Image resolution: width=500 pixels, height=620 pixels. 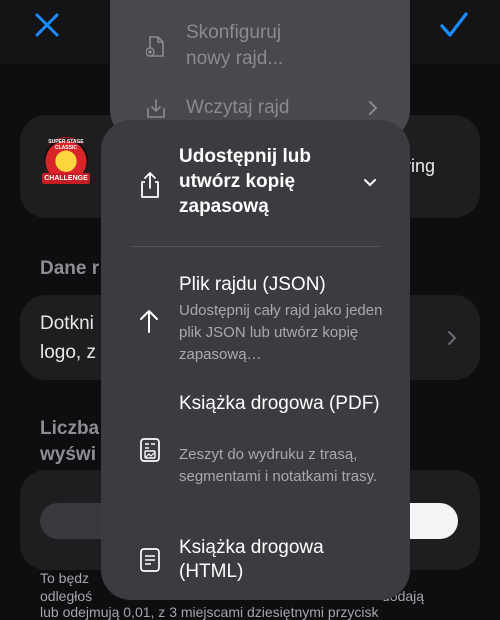 I want to click on new-document-icon, so click(x=155, y=46).